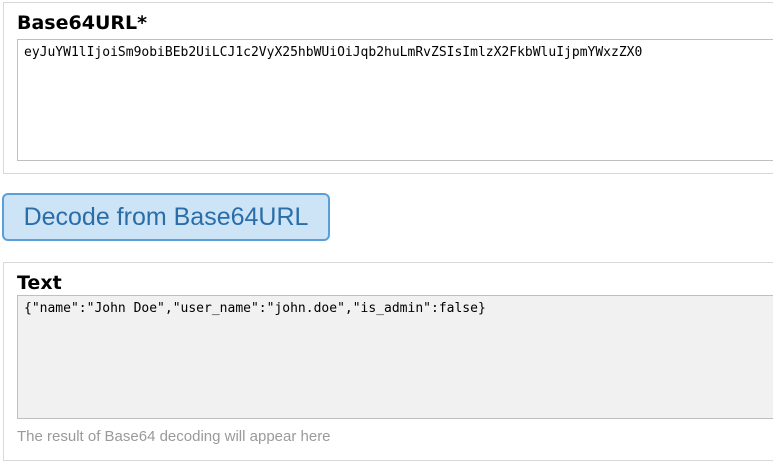 The height and width of the screenshot is (464, 773). What do you see at coordinates (39, 283) in the screenshot?
I see `output-panel-title: Text` at bounding box center [39, 283].